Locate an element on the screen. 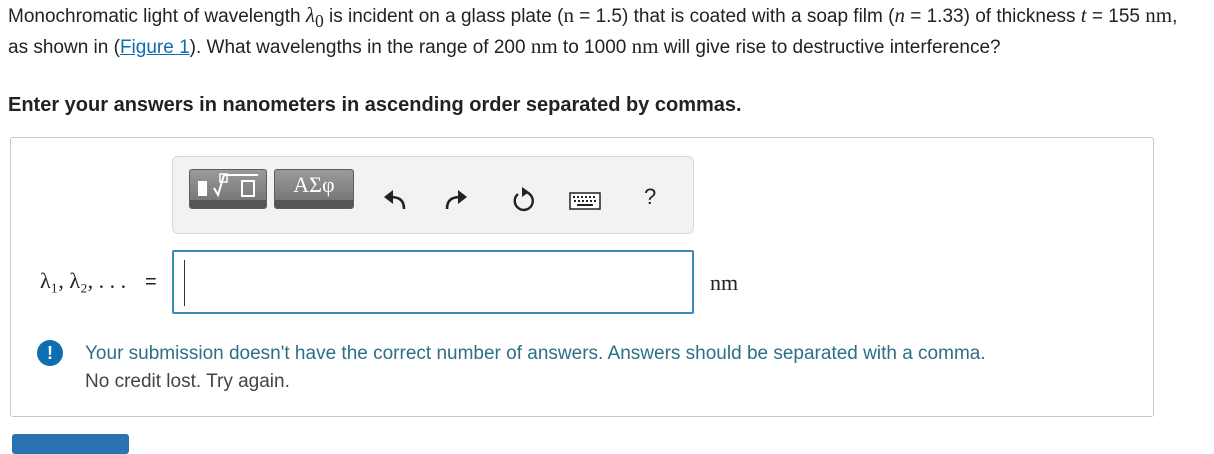  n-film-symbol: n is located at coordinates (899, 15).